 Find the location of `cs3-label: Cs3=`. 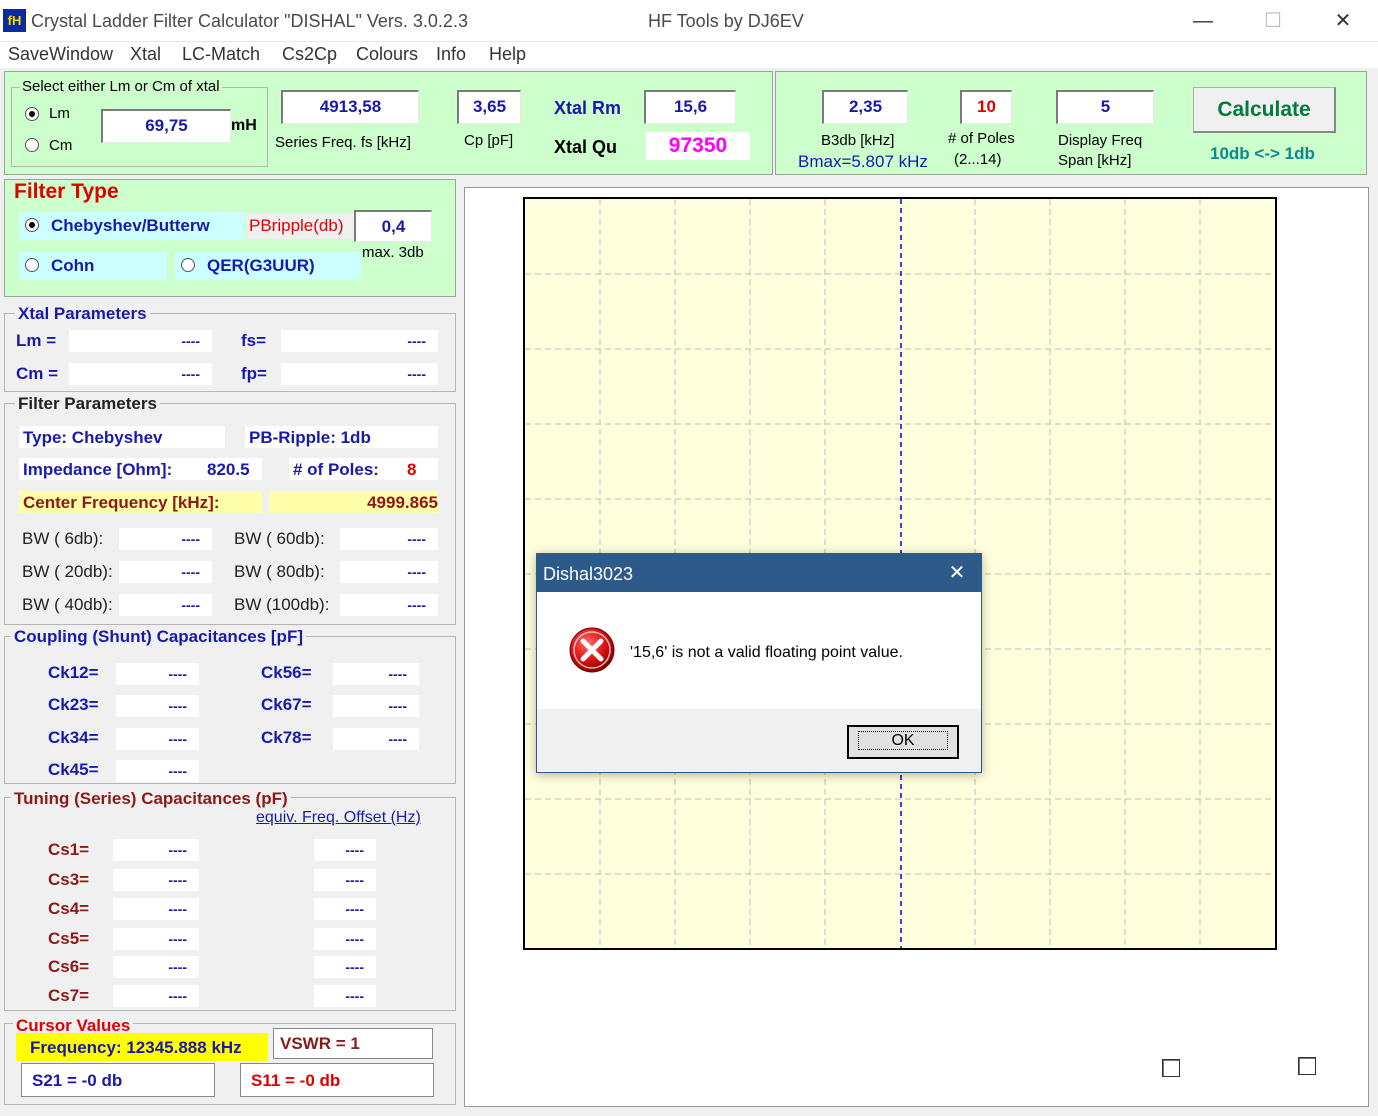

cs3-label: Cs3= is located at coordinates (69, 879).